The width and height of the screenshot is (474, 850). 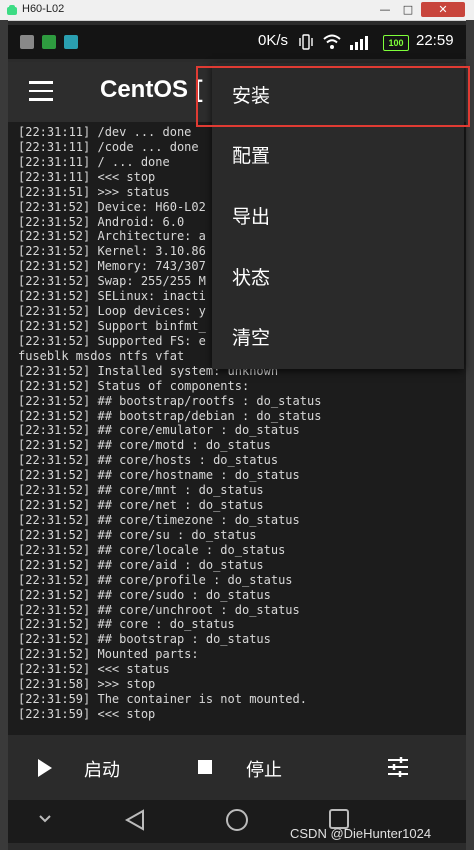 What do you see at coordinates (87, 684) in the screenshot?
I see `log-line: [22:31:58] >>> stop` at bounding box center [87, 684].